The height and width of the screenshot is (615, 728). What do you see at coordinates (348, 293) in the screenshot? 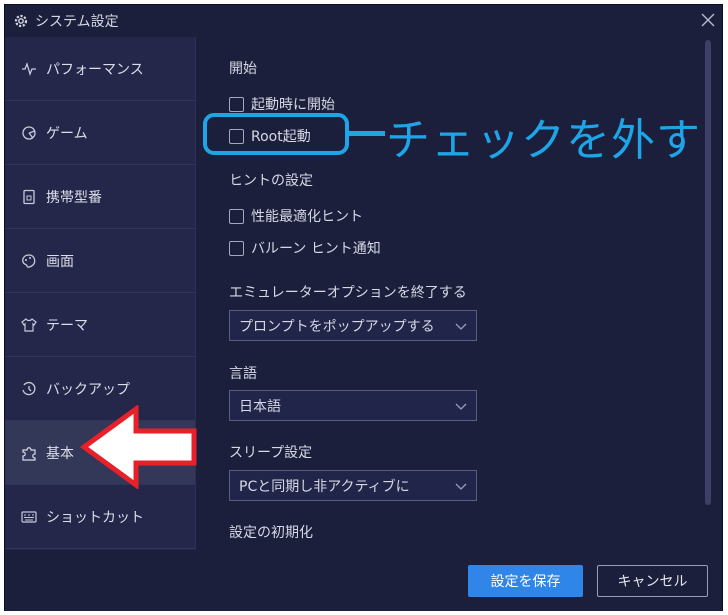
I see `section-heading-exit-option: エミュレーターオプションを終了する` at bounding box center [348, 293].